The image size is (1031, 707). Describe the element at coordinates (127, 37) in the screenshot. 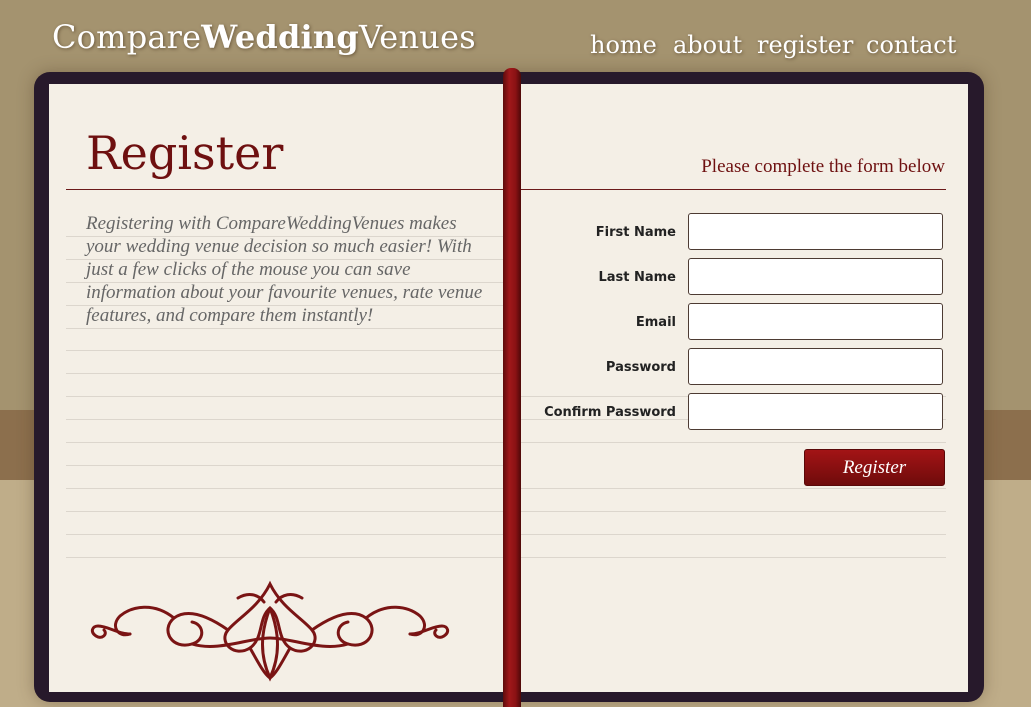

I see `logo-part-compare: Compare` at that location.